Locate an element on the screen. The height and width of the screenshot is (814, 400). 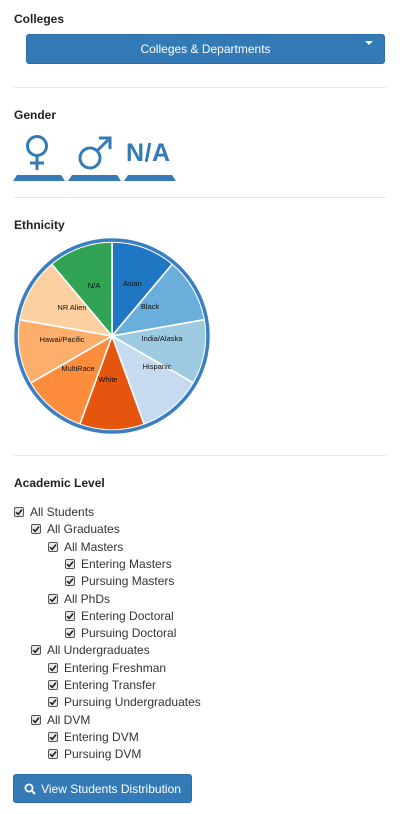
academic-level-item: All Students is located at coordinates (54, 512).